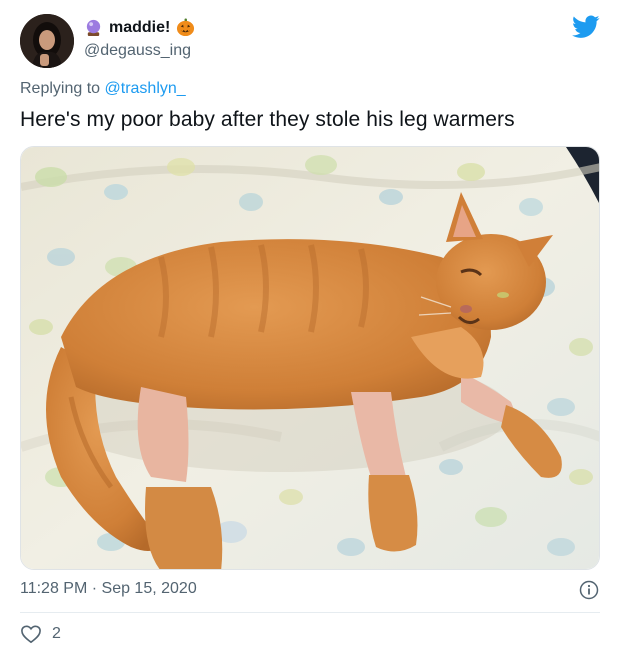 The width and height of the screenshot is (620, 661). Describe the element at coordinates (93, 28) in the screenshot. I see `crystal-ball-icon` at that location.